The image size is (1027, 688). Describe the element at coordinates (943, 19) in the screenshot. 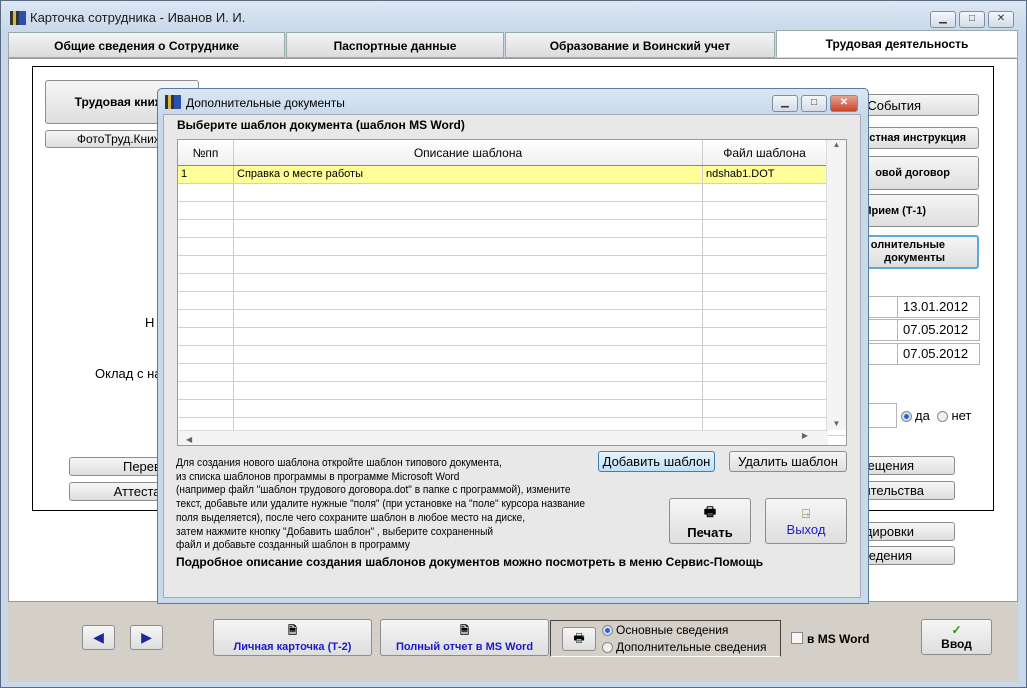

I see `minimize-button: ▁` at that location.